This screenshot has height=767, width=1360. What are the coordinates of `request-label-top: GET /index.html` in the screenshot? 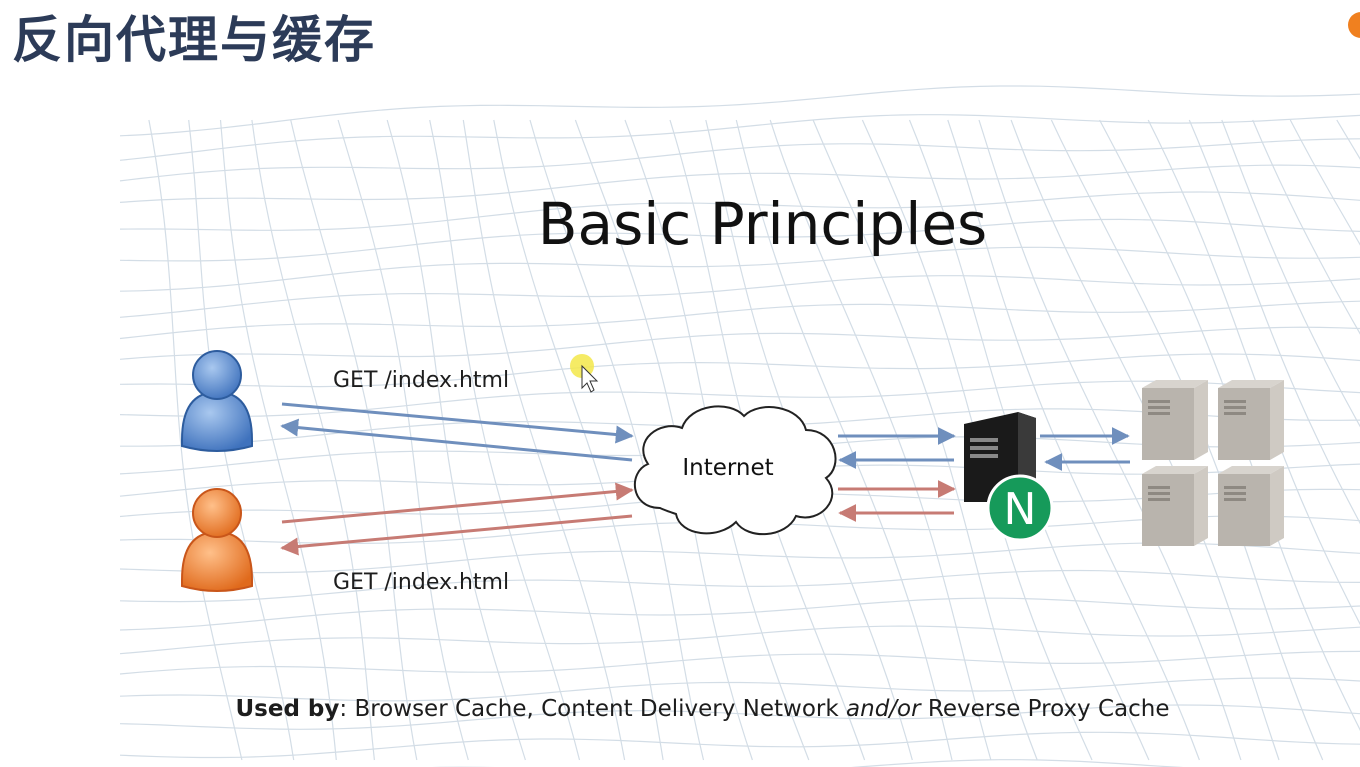 It's located at (421, 380).